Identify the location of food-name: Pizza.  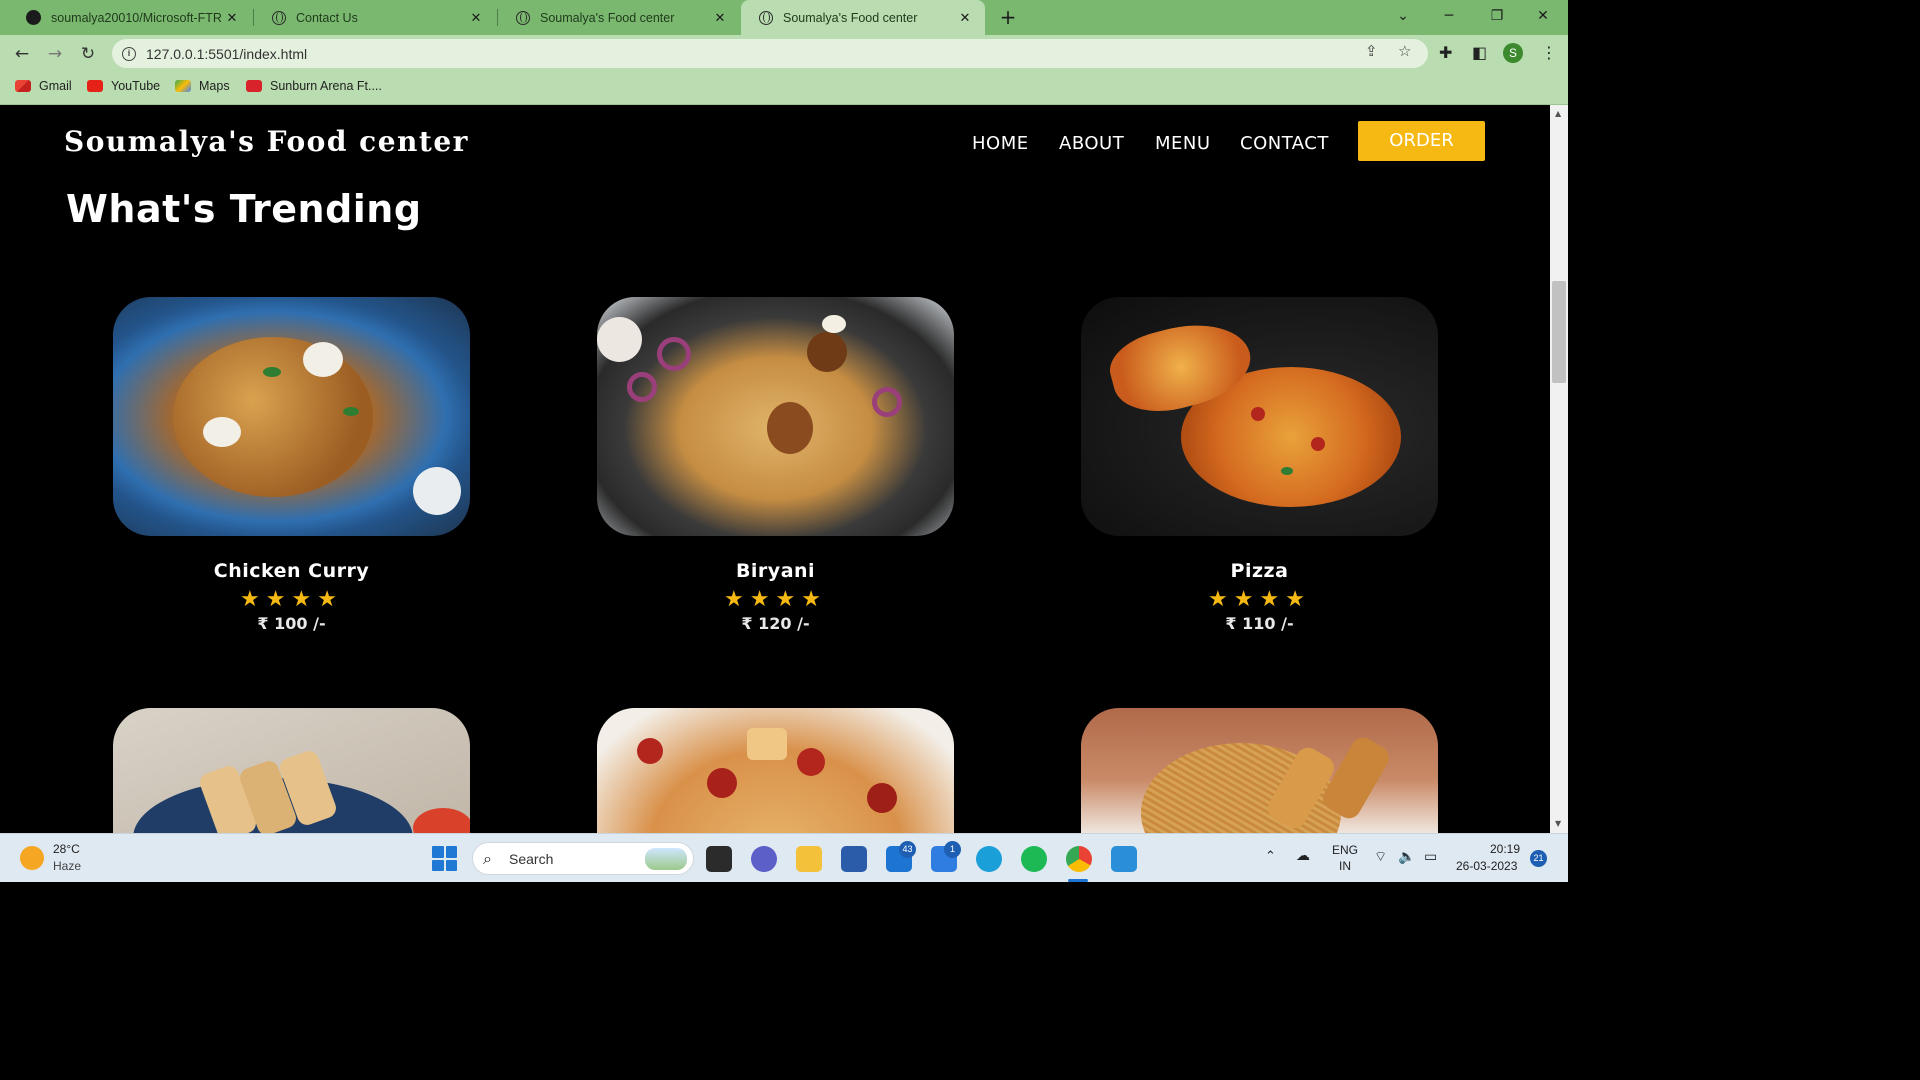
(1259, 571).